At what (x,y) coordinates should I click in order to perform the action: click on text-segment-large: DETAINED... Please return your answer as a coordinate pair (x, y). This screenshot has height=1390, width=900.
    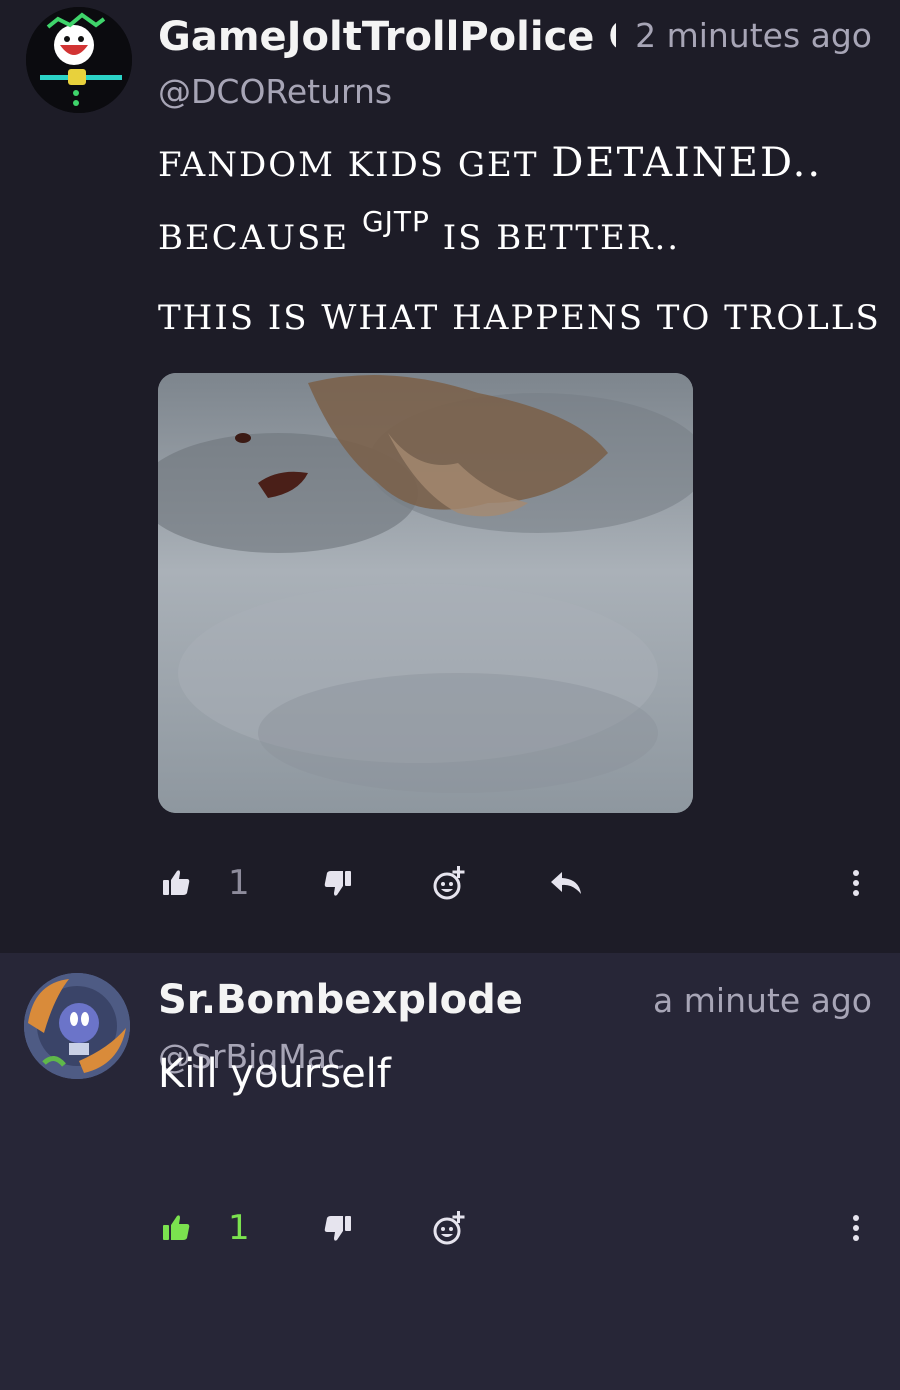
    Looking at the image, I should click on (687, 163).